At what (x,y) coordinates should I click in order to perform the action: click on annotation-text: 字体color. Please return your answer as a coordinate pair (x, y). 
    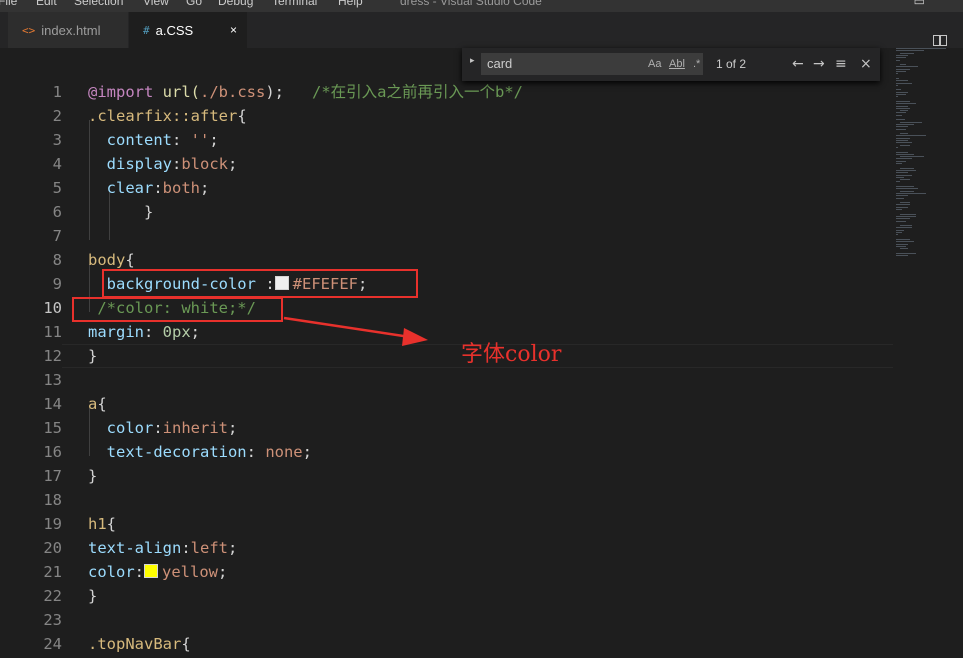
    Looking at the image, I should click on (511, 354).